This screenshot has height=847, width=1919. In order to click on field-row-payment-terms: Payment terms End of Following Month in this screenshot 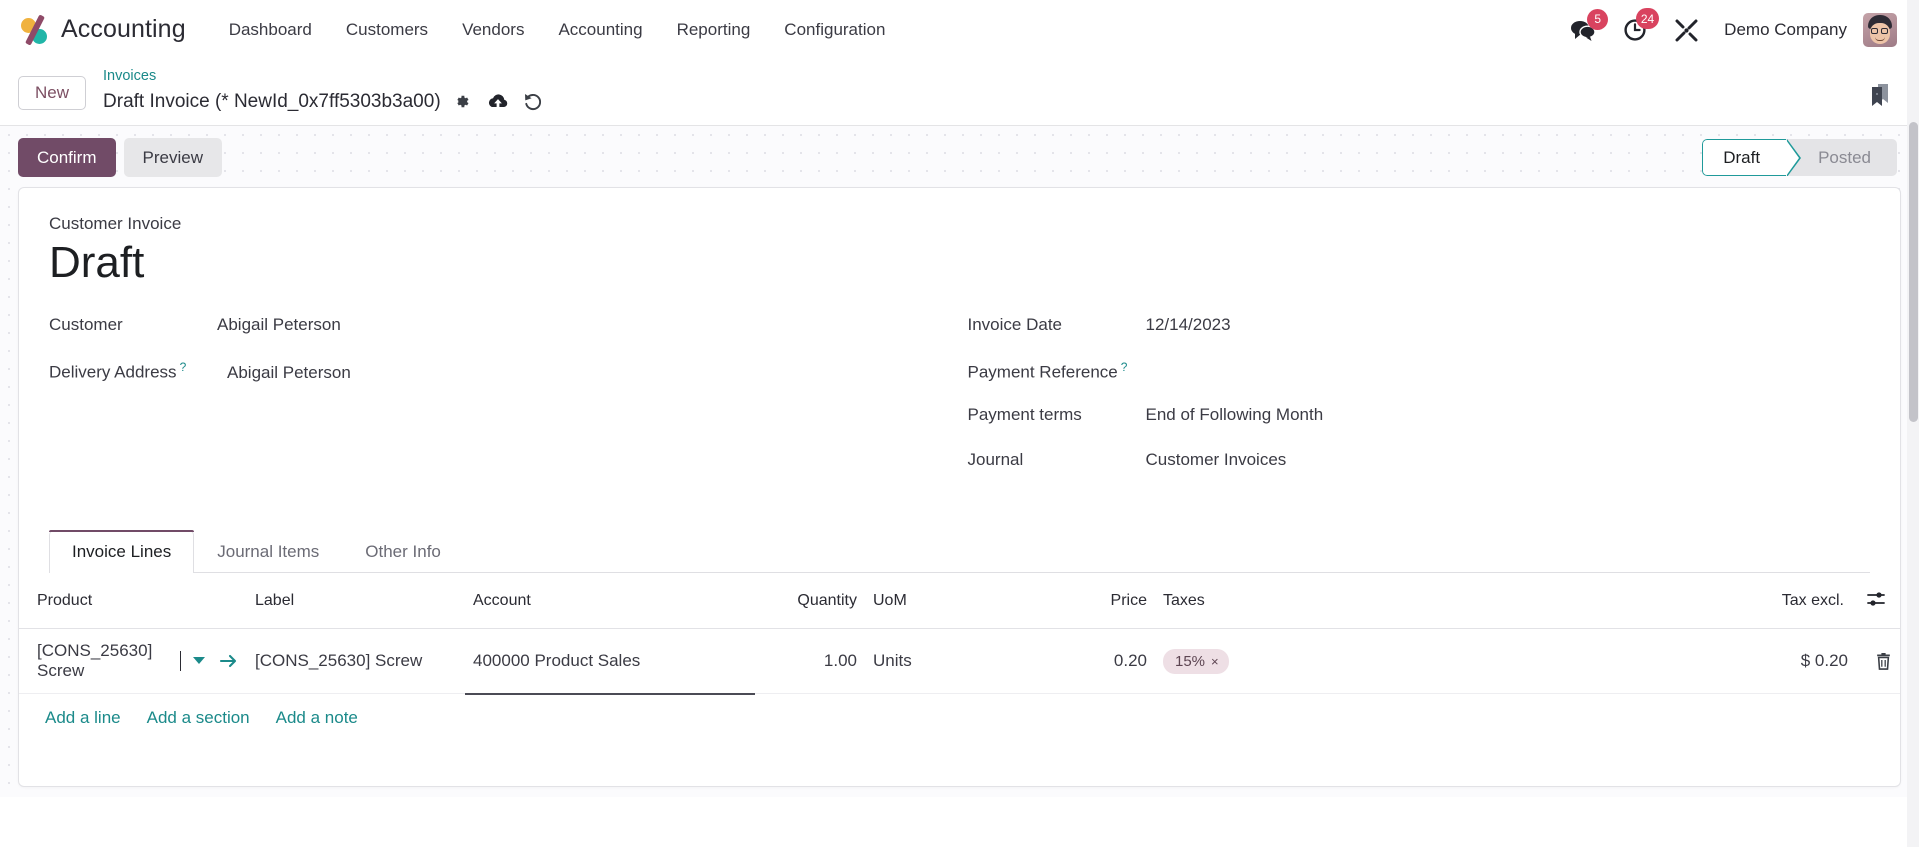, I will do `click(1419, 427)`.